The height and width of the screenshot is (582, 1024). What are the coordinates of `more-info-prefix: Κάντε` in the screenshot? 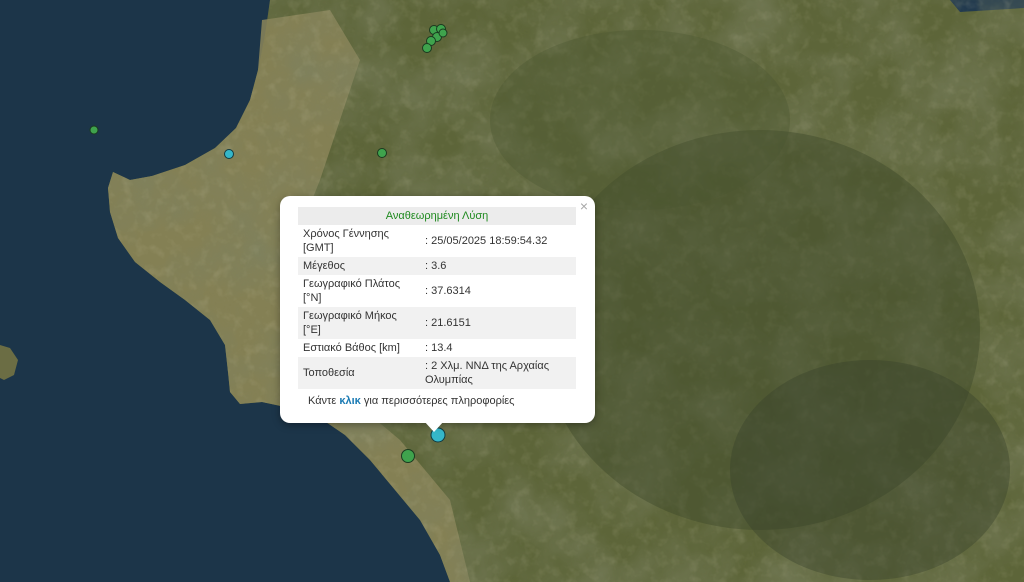 It's located at (324, 401).